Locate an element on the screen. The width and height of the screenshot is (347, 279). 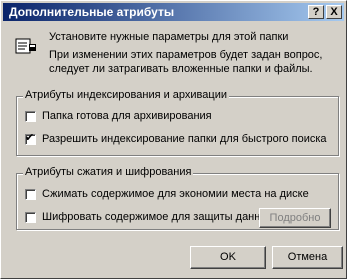
encrypt-option: Шифровать содержимое для защиты данных is located at coordinates (149, 217).